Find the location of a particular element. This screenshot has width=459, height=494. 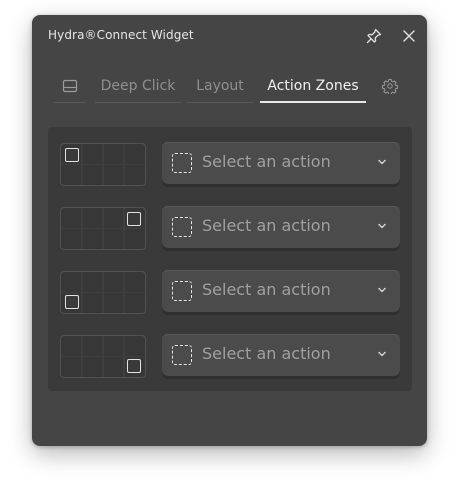

zone-preview-bottom-left is located at coordinates (103, 292).